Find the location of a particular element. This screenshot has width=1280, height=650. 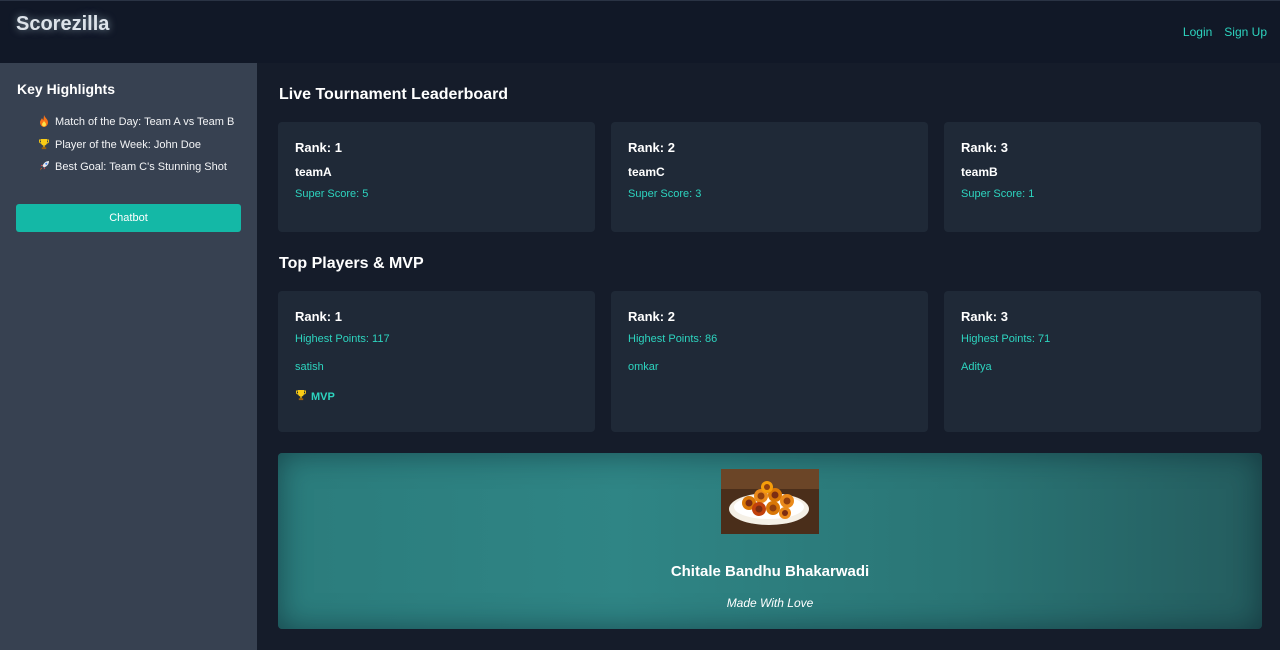

highlight-text: Match of the Day: Team A vs Team B is located at coordinates (145, 122).